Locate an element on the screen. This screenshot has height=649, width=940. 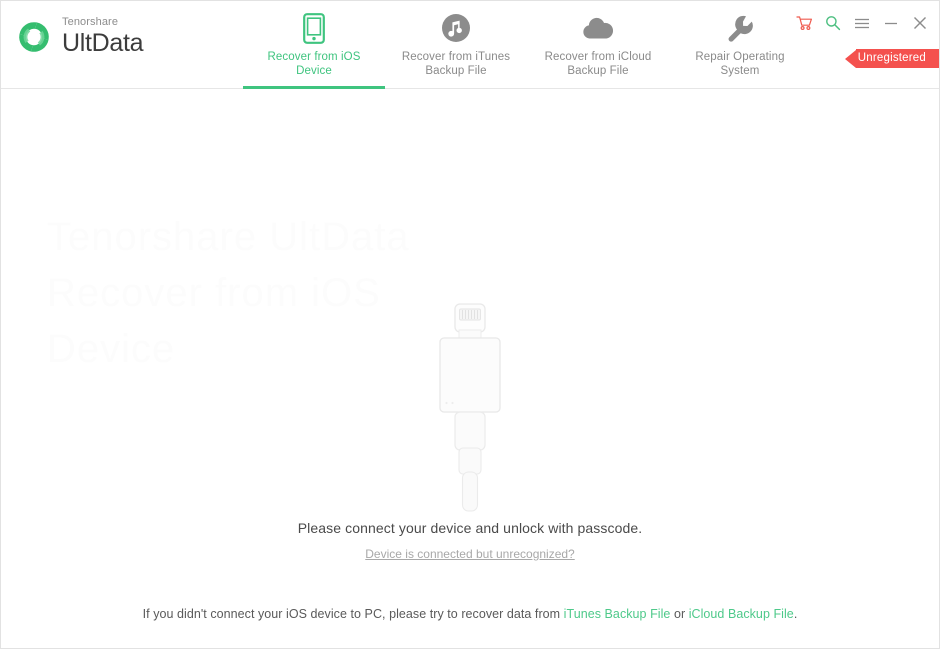
tab-label: Recover from iOS Device is located at coordinates (314, 64).